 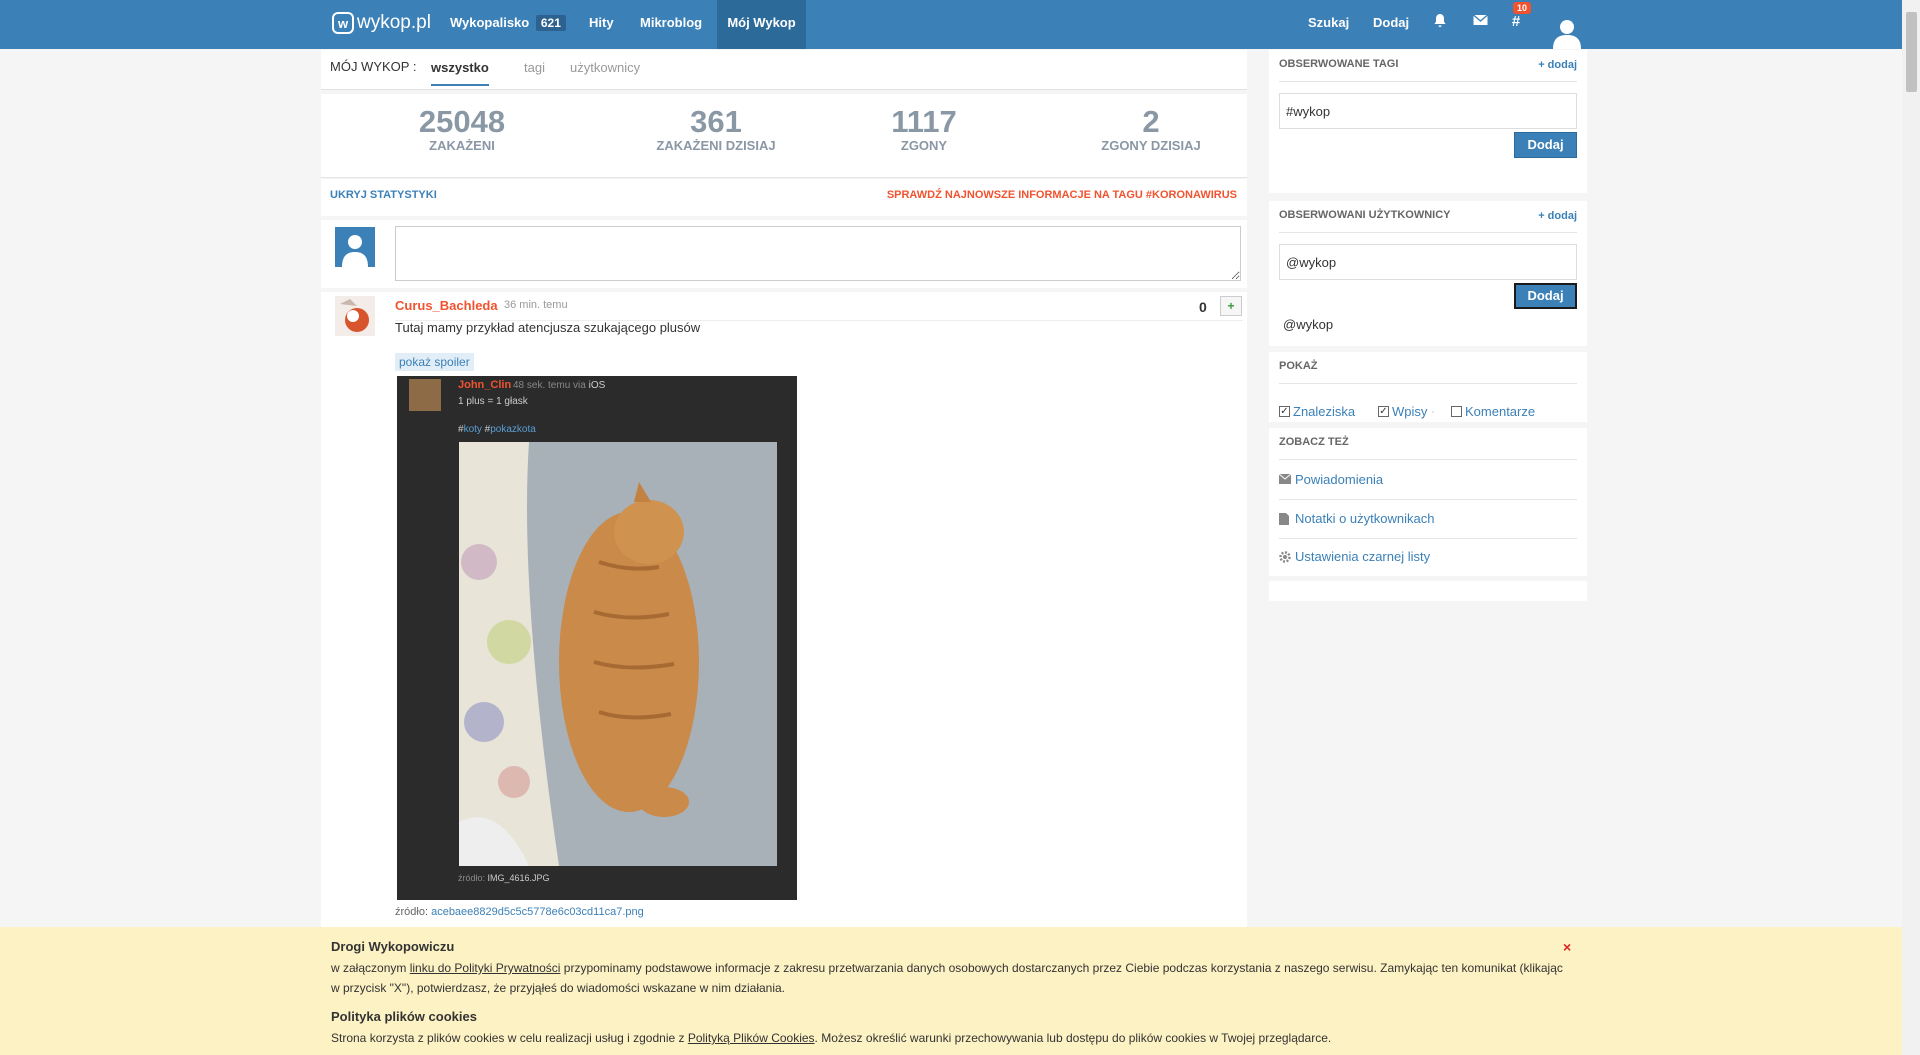 I want to click on embed-source: źródło: IMG_4616.JPG, so click(x=504, y=878).